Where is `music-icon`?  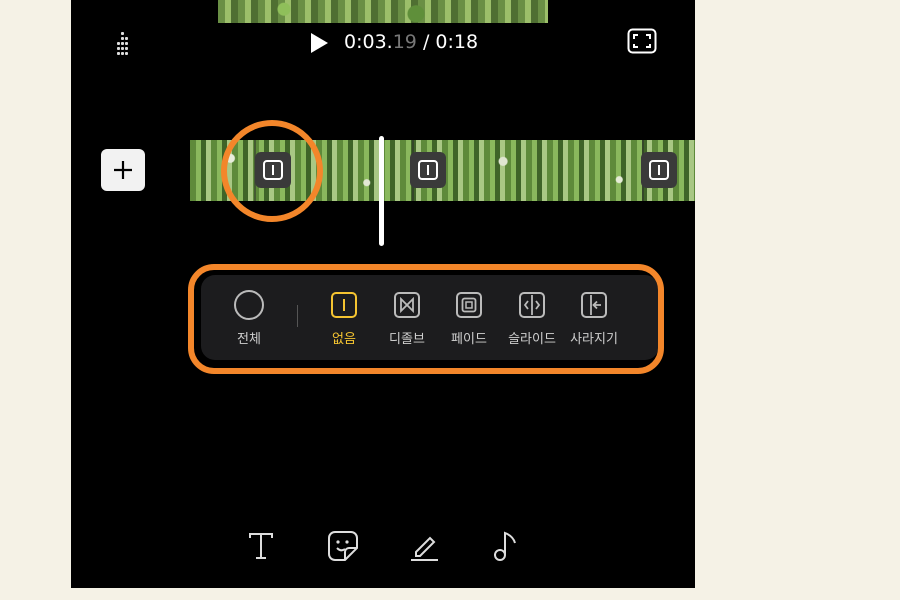 music-icon is located at coordinates (505, 546).